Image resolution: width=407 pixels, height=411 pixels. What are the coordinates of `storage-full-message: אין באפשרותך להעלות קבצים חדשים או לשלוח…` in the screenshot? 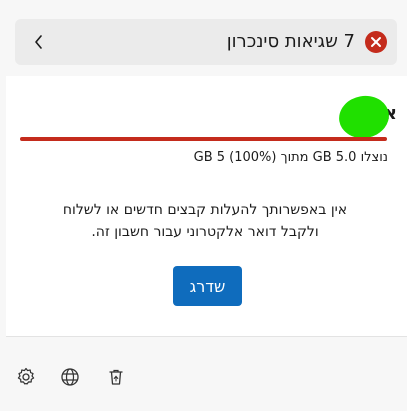 It's located at (205, 221).